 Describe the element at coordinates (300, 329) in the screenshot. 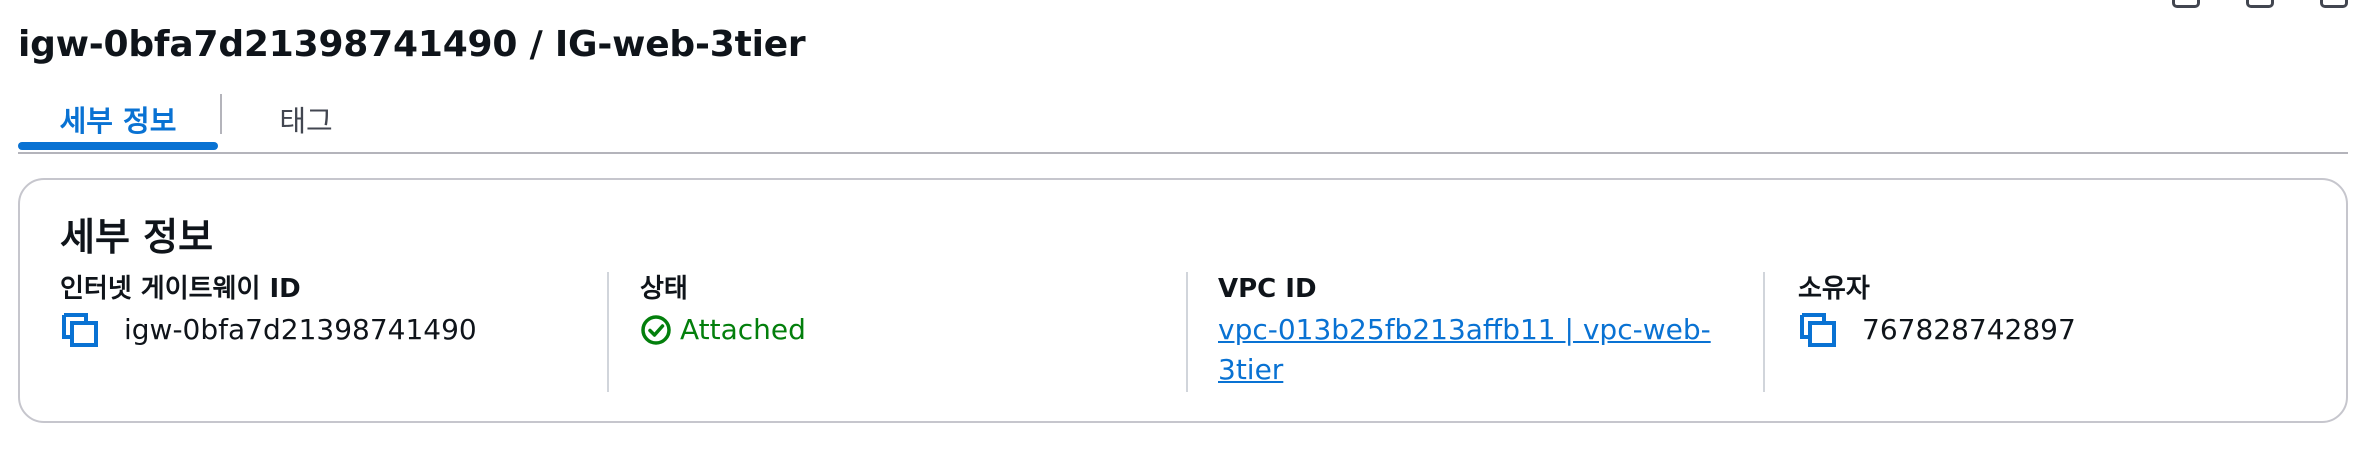

I see `igw-id-value: igw-0bfa7d21398741490` at that location.